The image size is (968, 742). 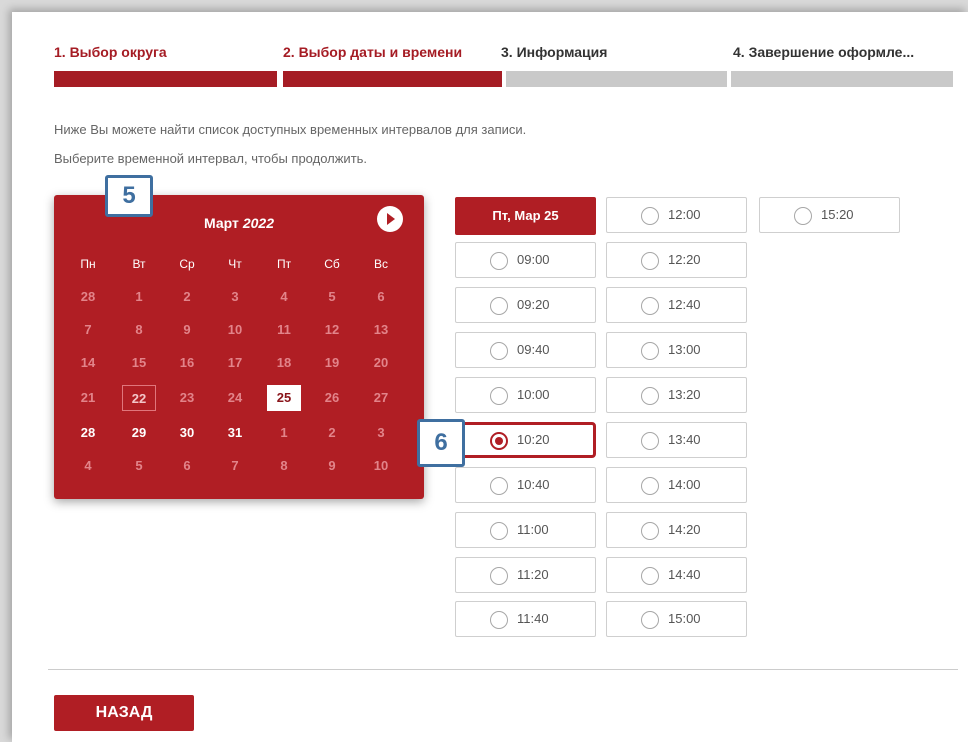 I want to click on time-slot: 13:00, so click(x=676, y=350).